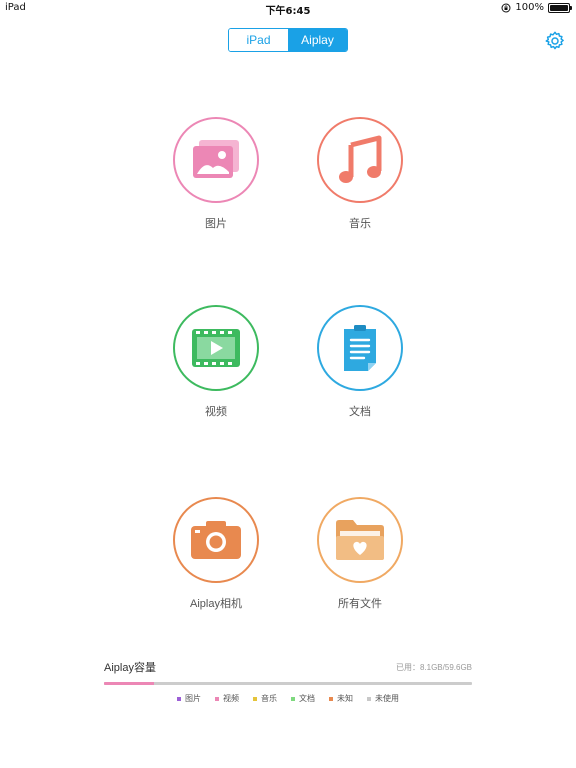 The height and width of the screenshot is (768, 576). What do you see at coordinates (216, 224) in the screenshot?
I see `photos-label: 图片` at bounding box center [216, 224].